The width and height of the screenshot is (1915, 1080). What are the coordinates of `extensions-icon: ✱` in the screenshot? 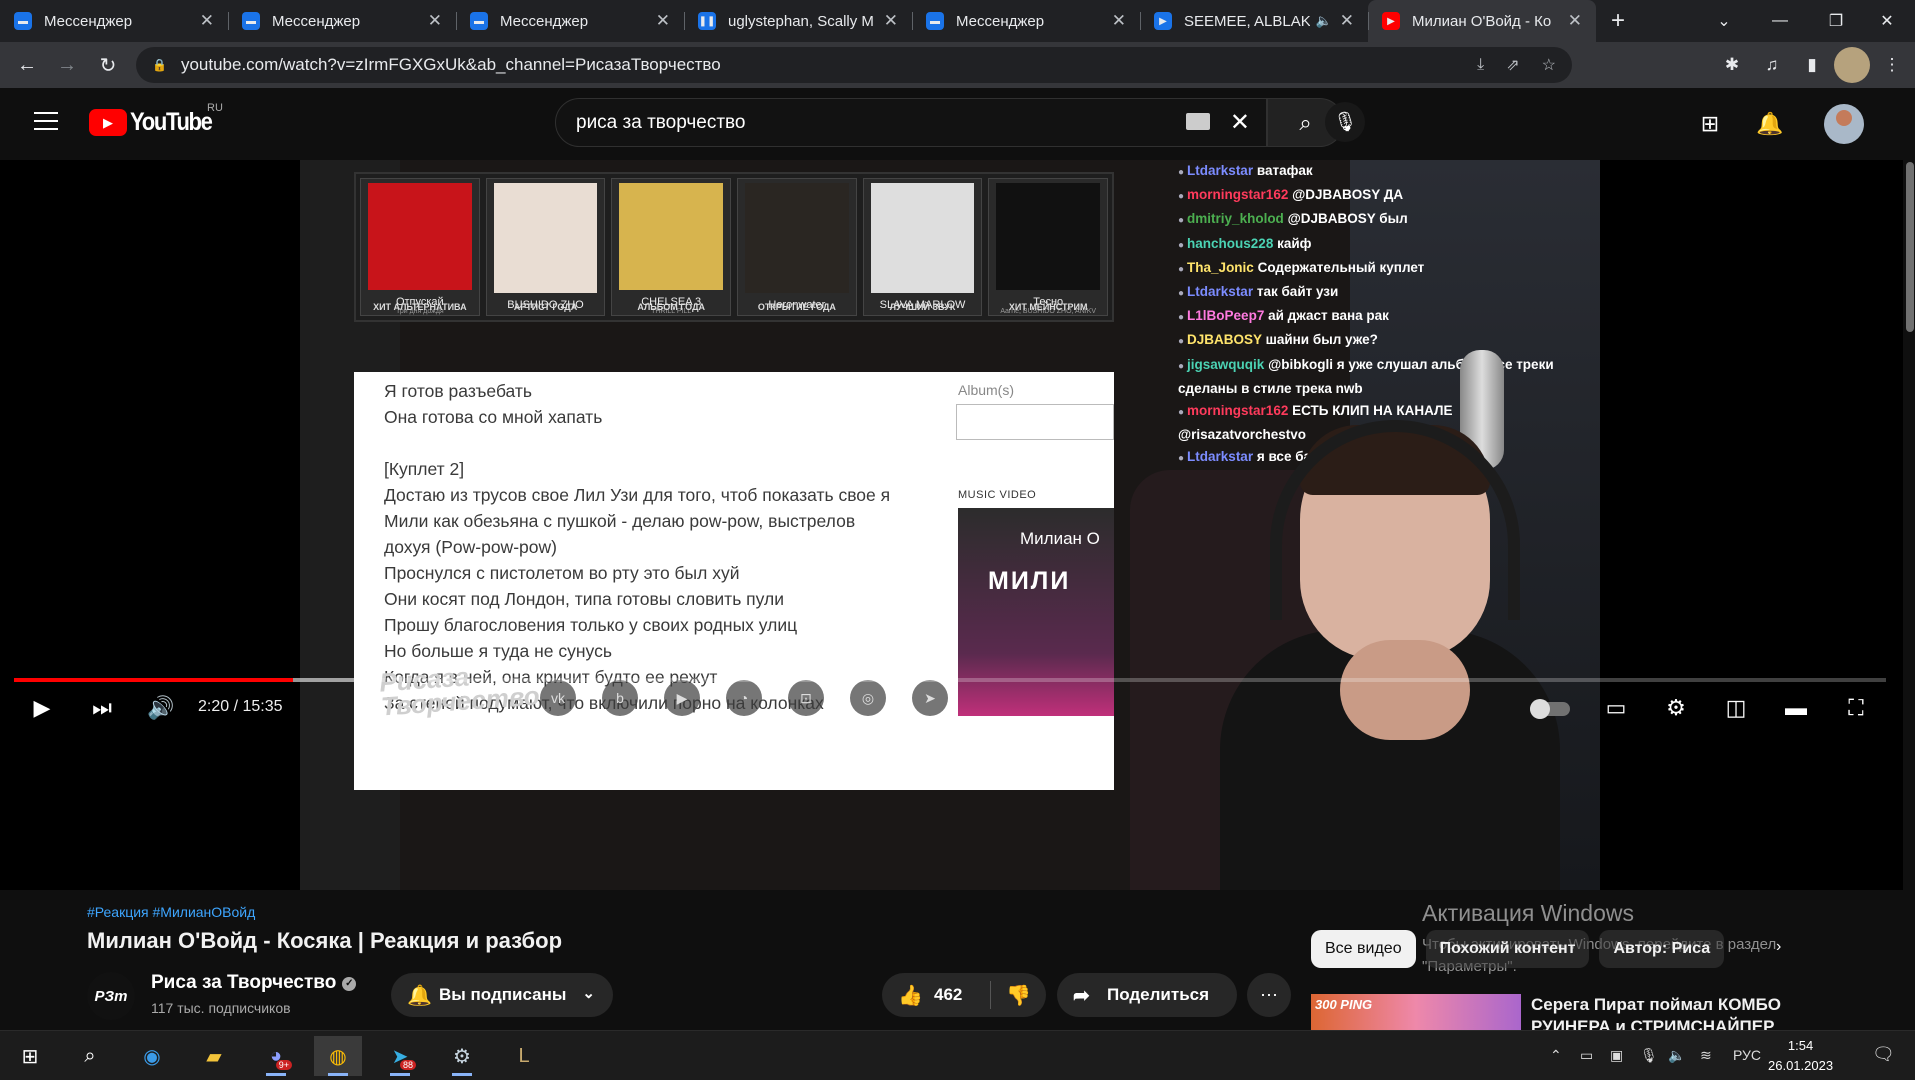 It's located at (1732, 65).